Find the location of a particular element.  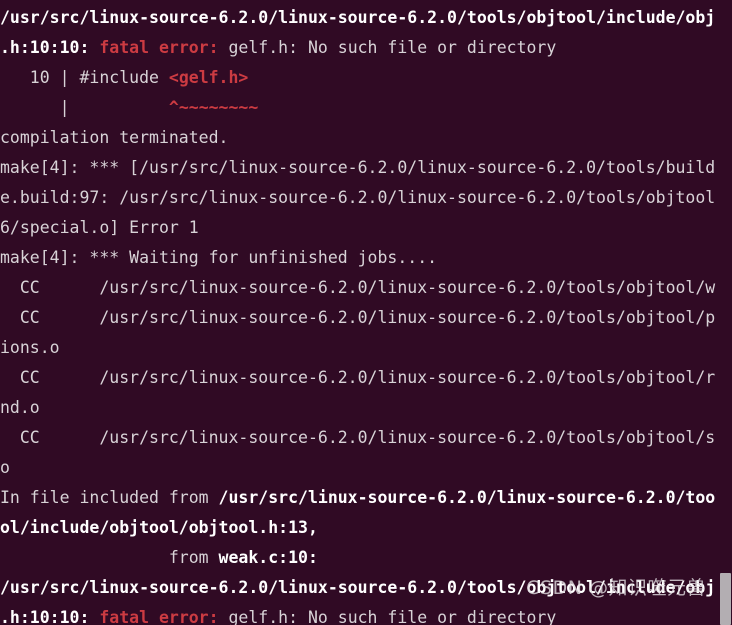

terminal-line: compilation terminated. is located at coordinates (366, 138).